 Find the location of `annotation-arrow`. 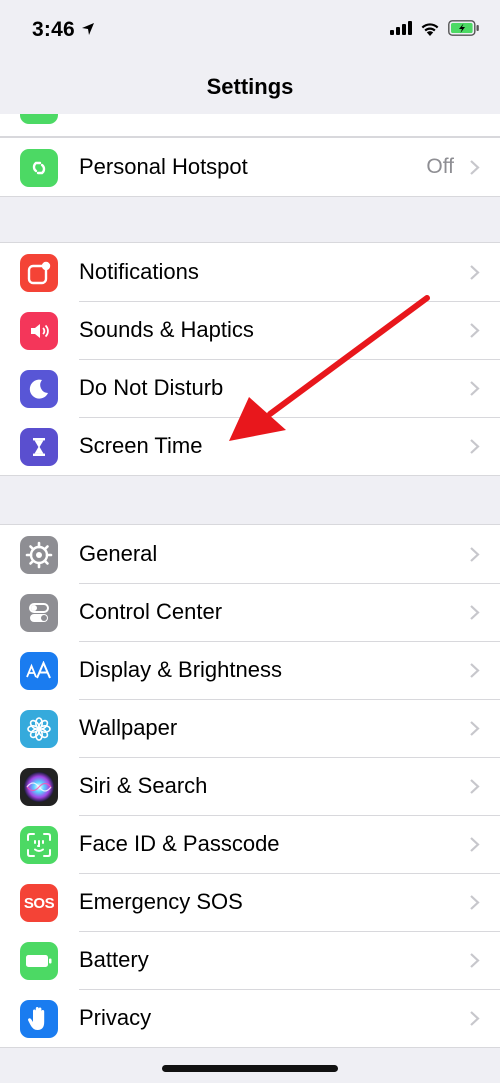

annotation-arrow is located at coordinates (329, 368).